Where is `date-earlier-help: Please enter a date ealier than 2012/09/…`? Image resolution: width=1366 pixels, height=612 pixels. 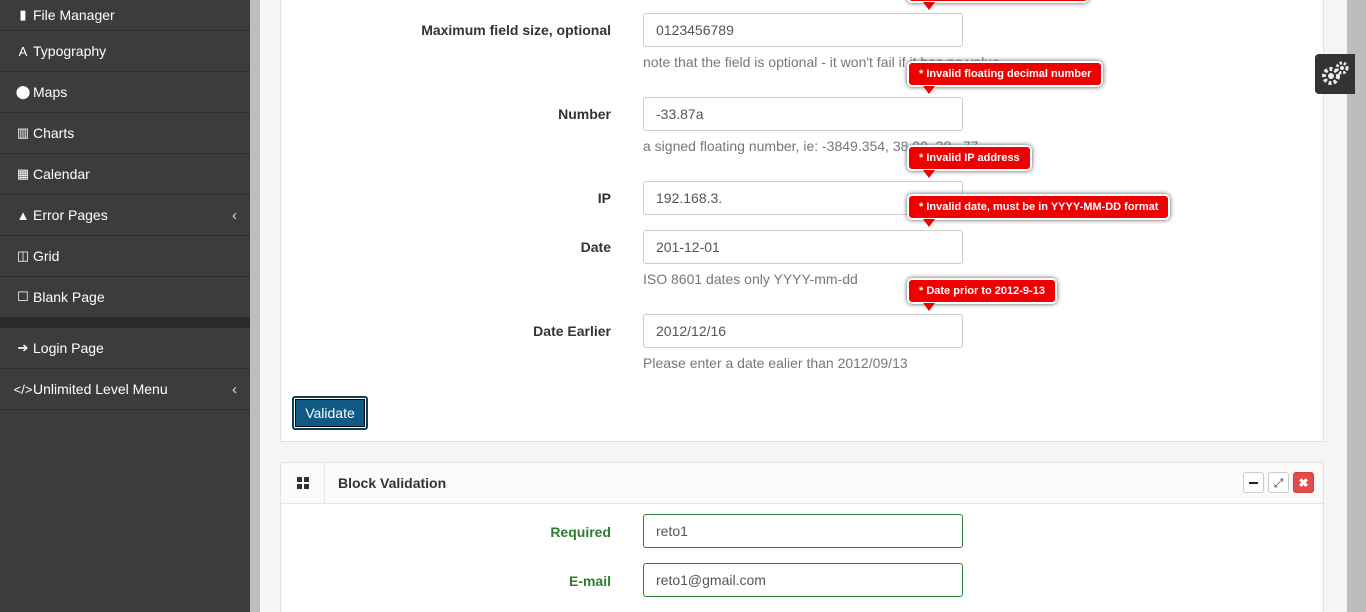 date-earlier-help: Please enter a date ealier than 2012/09/… is located at coordinates (775, 363).